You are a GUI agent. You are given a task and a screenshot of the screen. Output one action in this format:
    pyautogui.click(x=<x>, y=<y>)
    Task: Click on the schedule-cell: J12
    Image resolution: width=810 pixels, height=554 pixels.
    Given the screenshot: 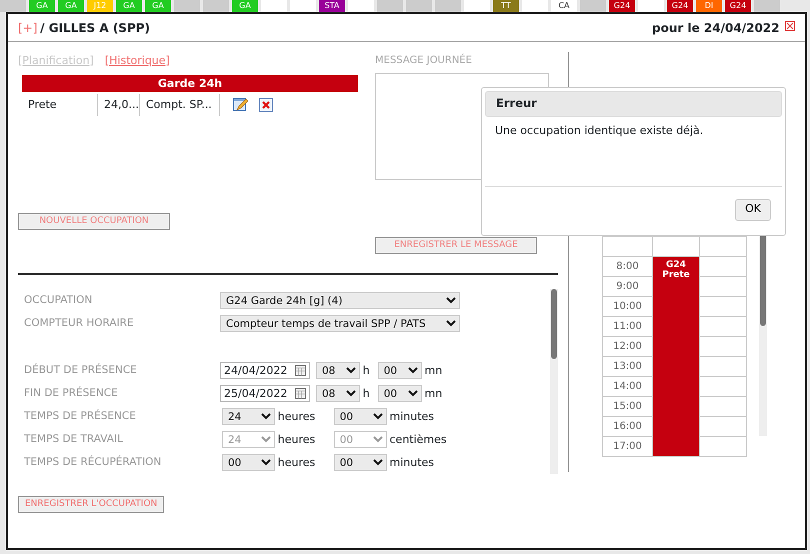 What is the action you would take?
    pyautogui.click(x=100, y=6)
    